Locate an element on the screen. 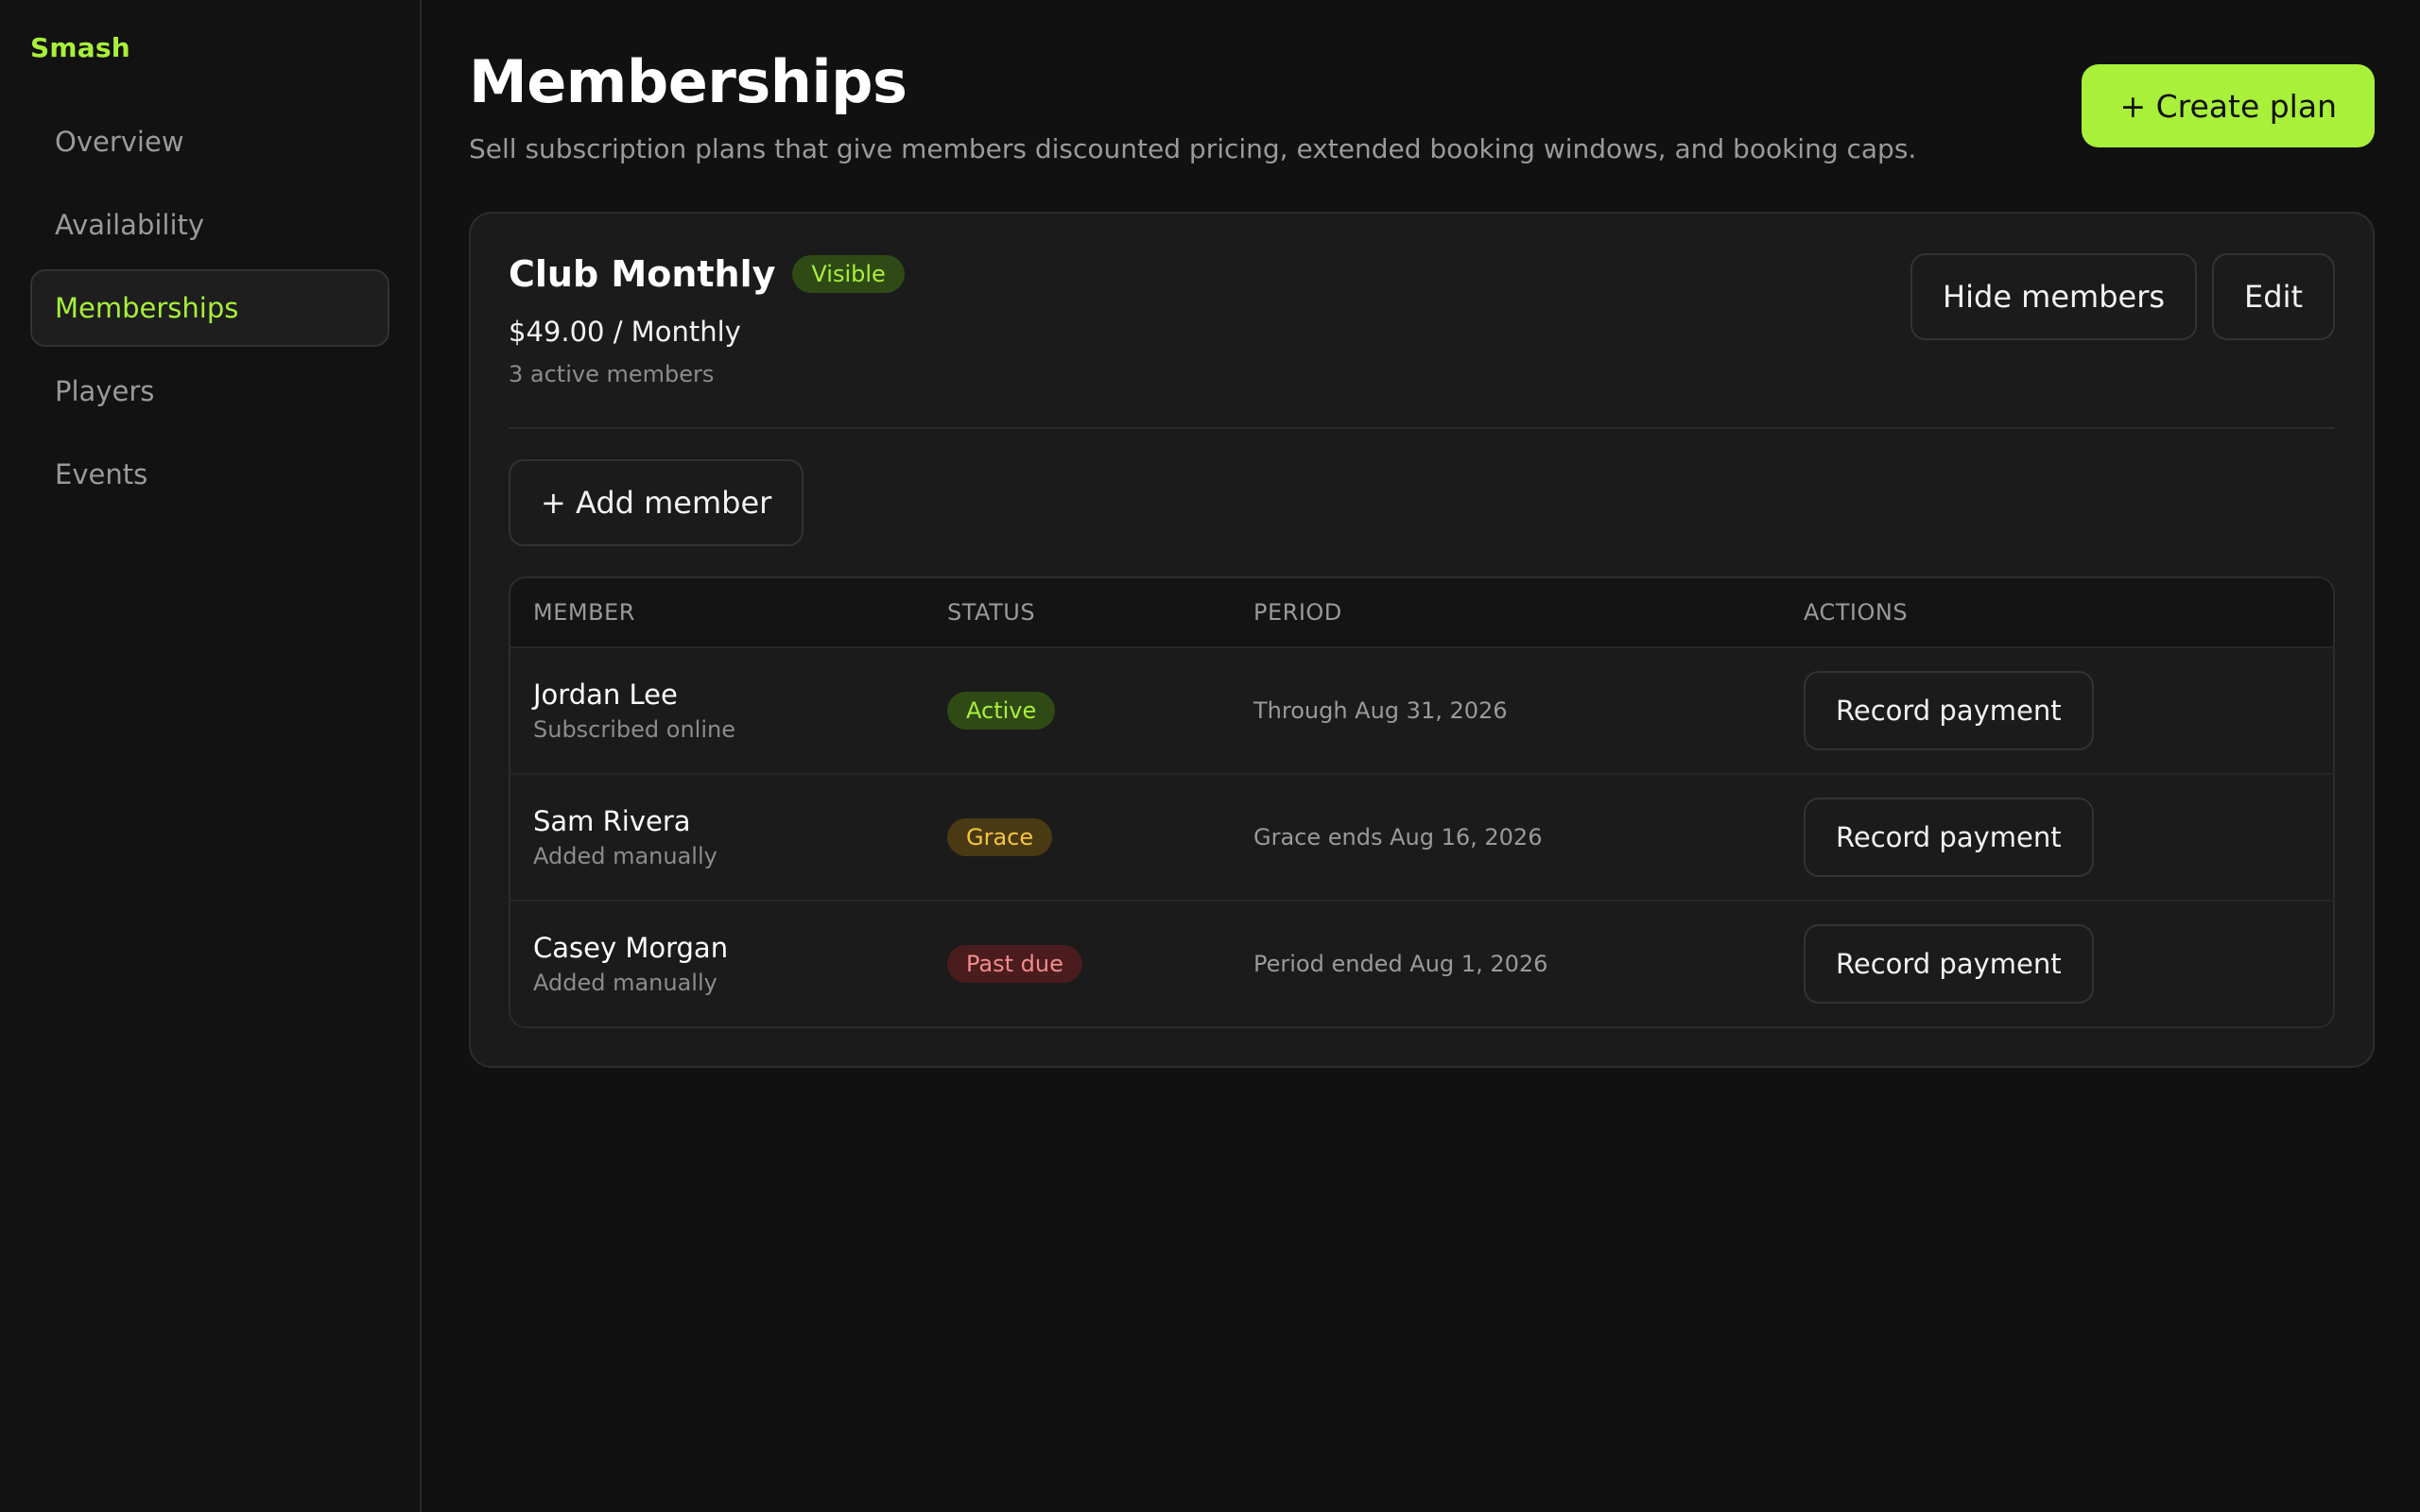 Image resolution: width=2420 pixels, height=1512 pixels. member-name: Jordan Lee is located at coordinates (605, 695).